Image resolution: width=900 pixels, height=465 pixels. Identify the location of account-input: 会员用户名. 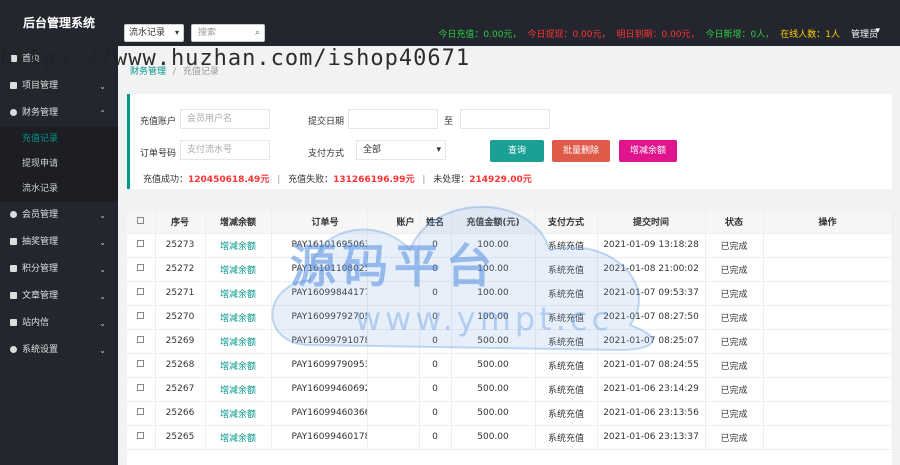
(225, 119).